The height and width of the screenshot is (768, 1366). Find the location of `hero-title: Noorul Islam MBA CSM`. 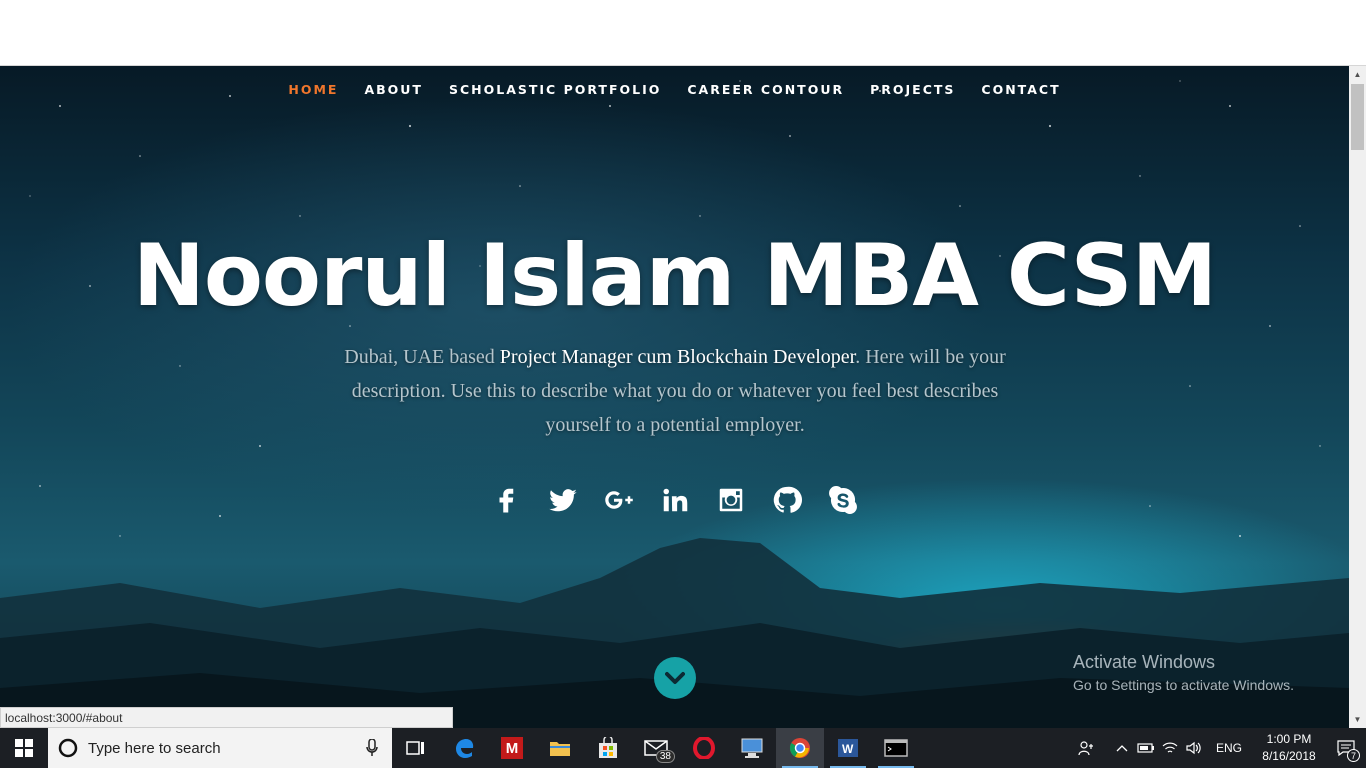

hero-title: Noorul Islam MBA CSM is located at coordinates (674, 276).